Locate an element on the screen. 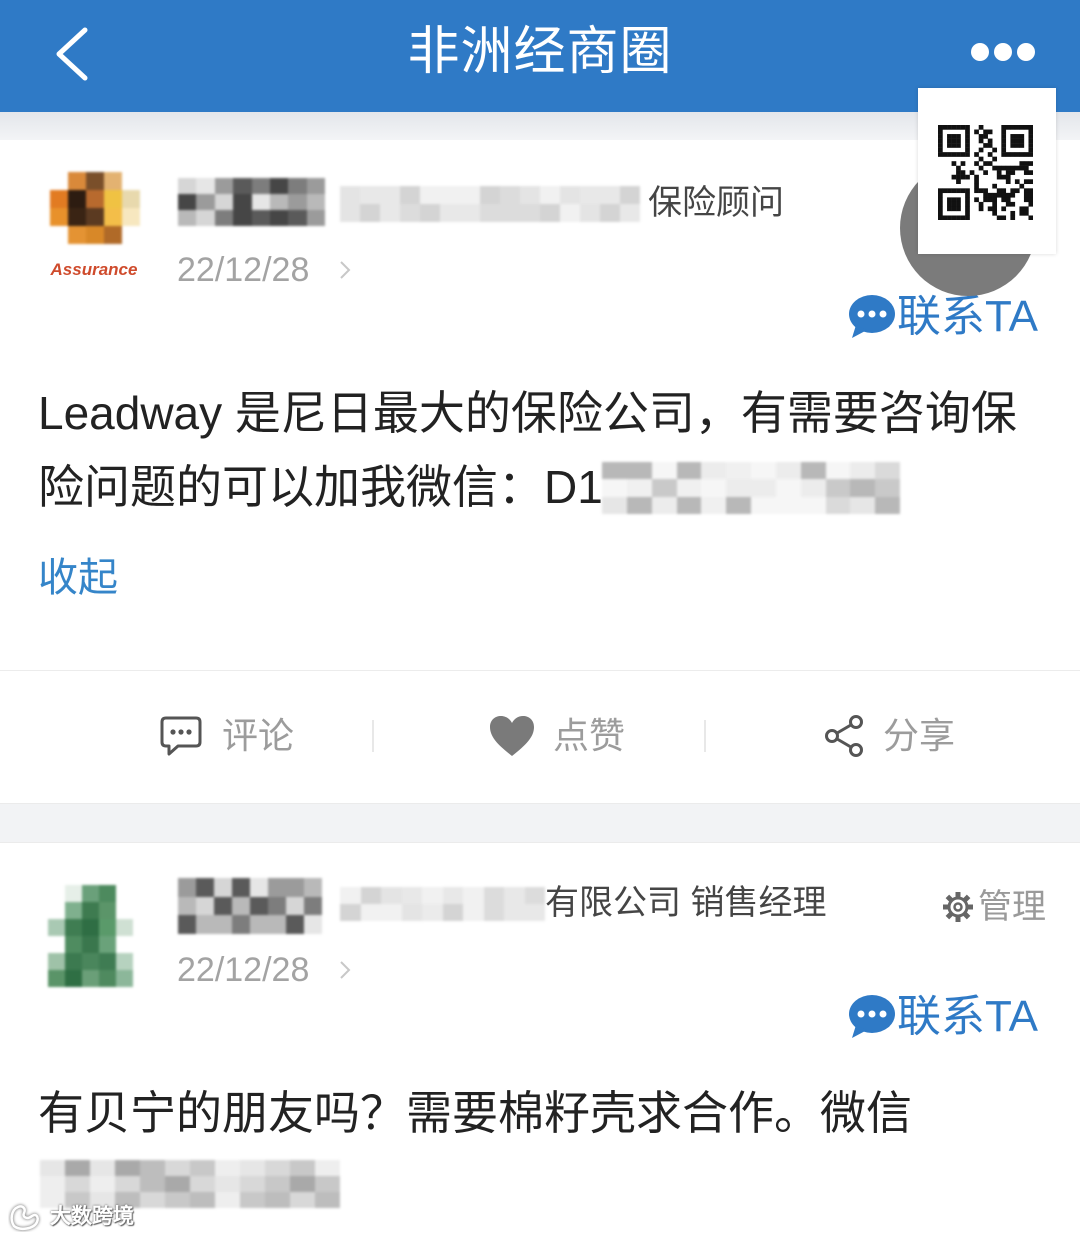 The image size is (1080, 1236). qr-code-icon is located at coordinates (985, 172).